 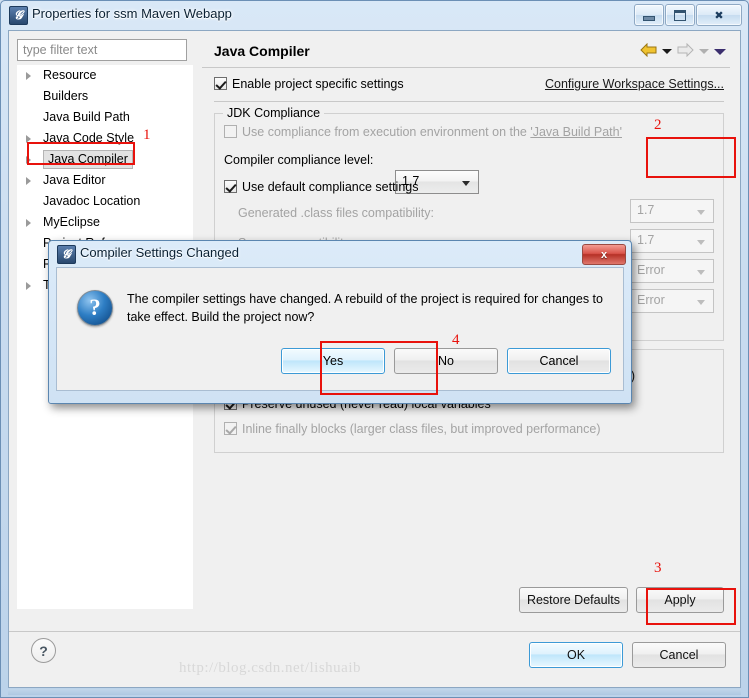 I want to click on maximize-button, so click(x=680, y=15).